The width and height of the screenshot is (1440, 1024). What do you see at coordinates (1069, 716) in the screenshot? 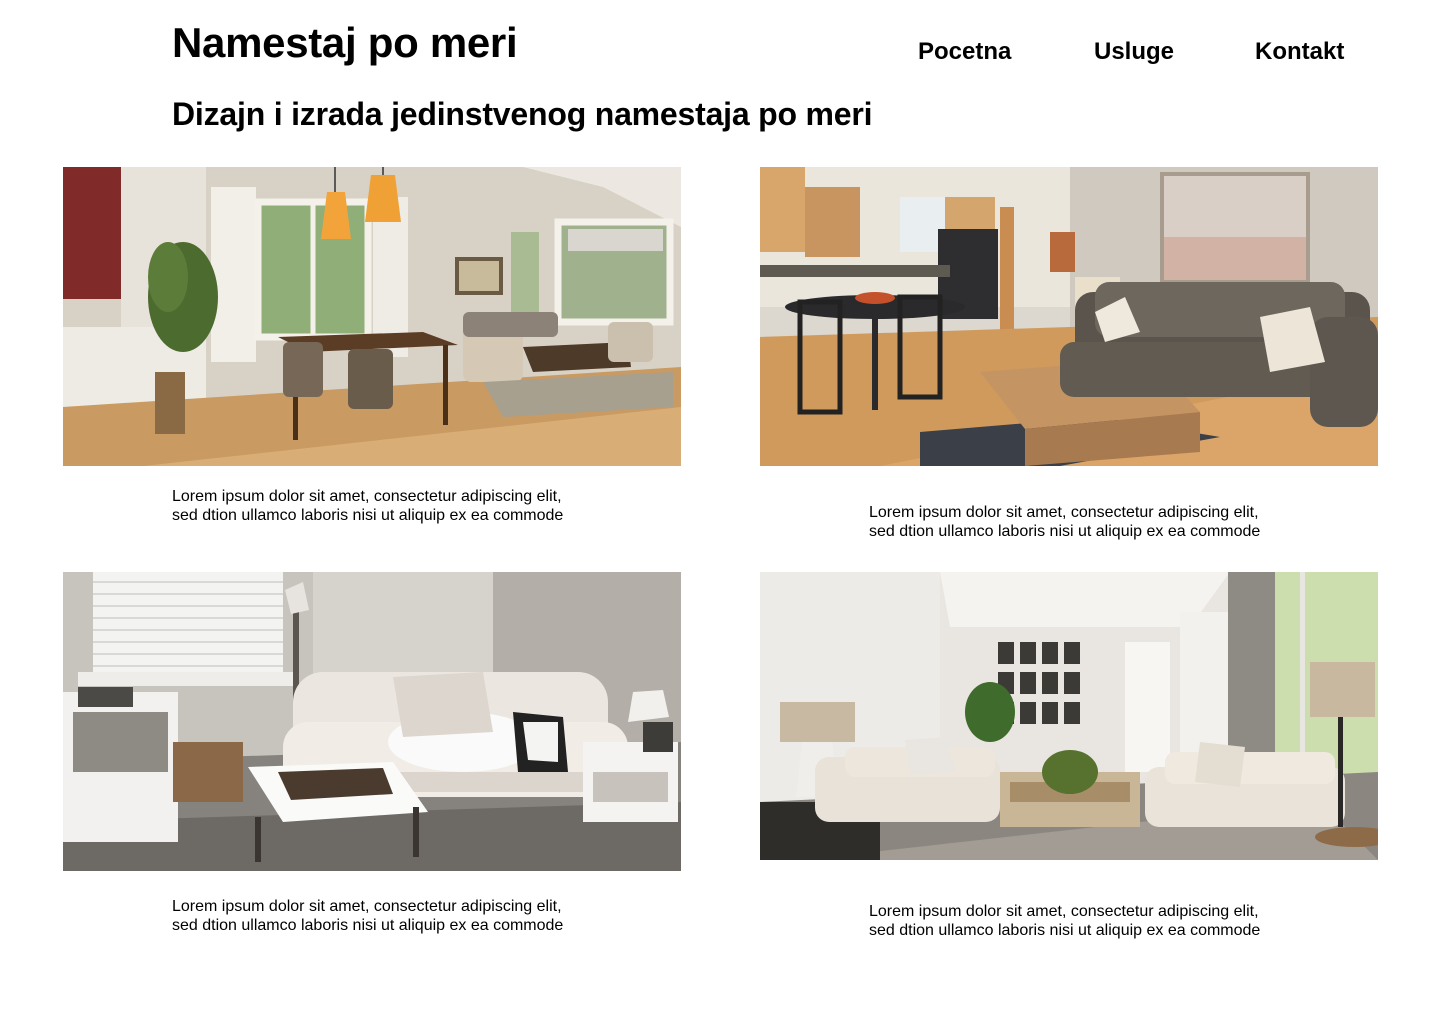
I see `gallery-image-gallery-wall-living` at bounding box center [1069, 716].